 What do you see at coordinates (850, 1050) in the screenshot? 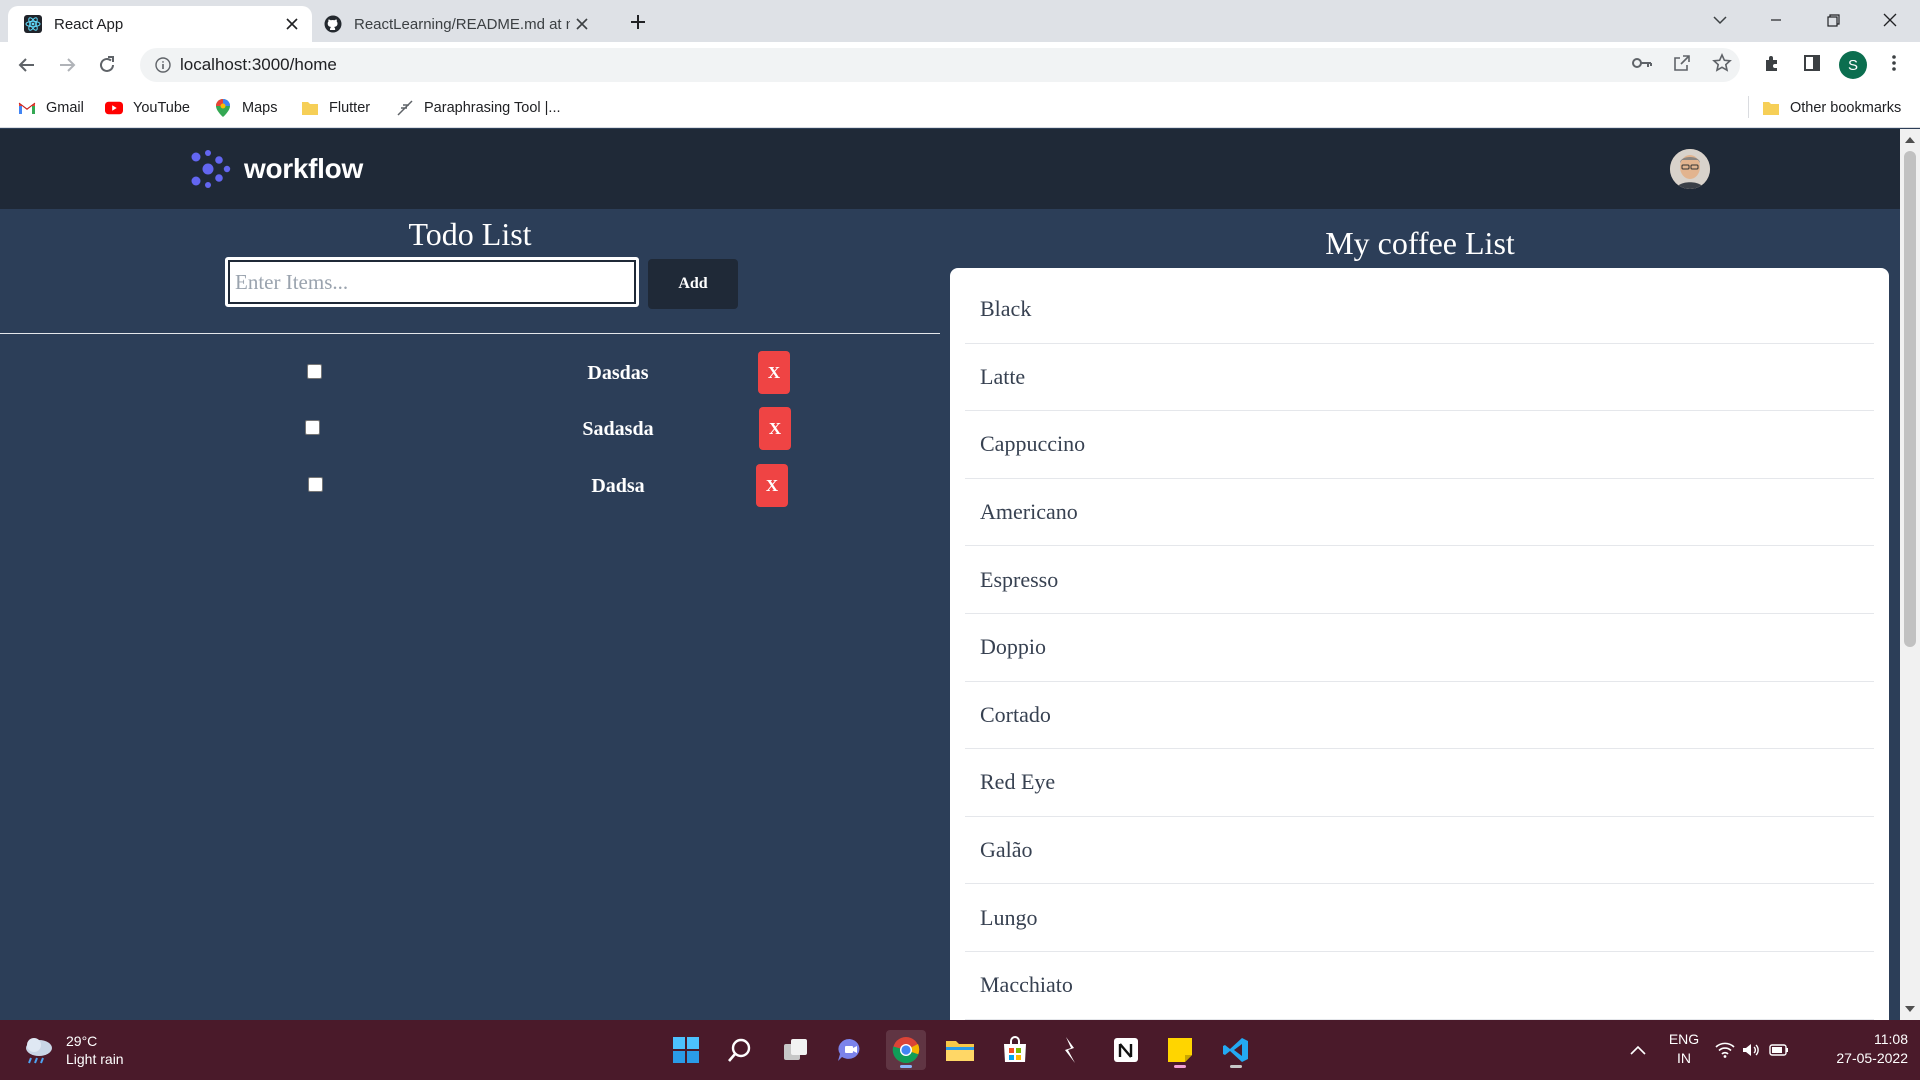
I see `teams-chat-button` at bounding box center [850, 1050].